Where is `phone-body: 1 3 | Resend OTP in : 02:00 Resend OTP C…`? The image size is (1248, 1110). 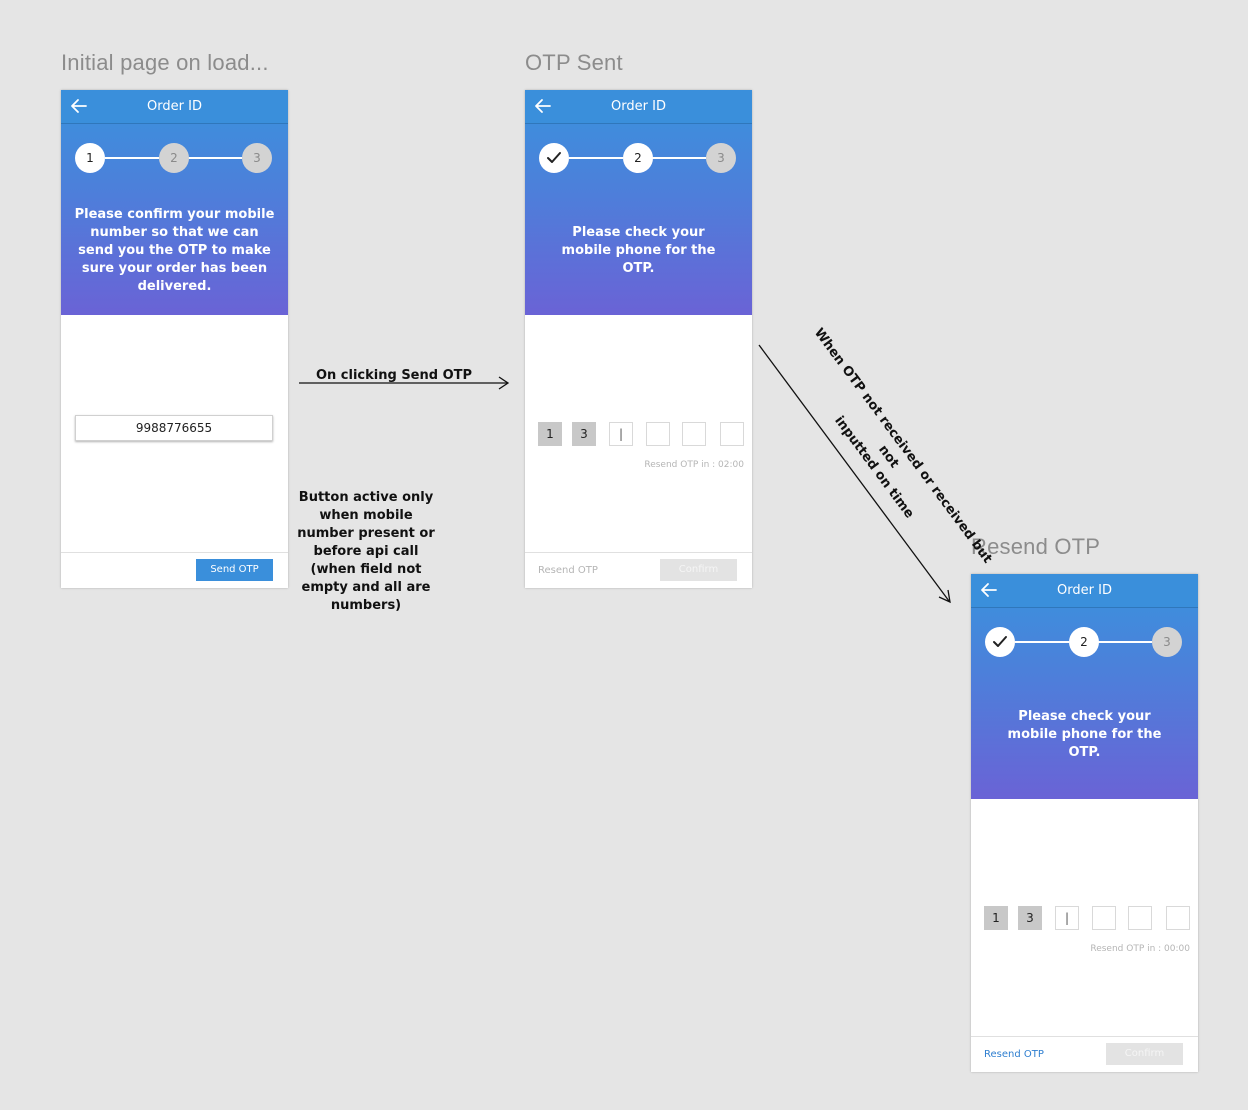 phone-body: 1 3 | Resend OTP in : 02:00 Resend OTP C… is located at coordinates (638, 451).